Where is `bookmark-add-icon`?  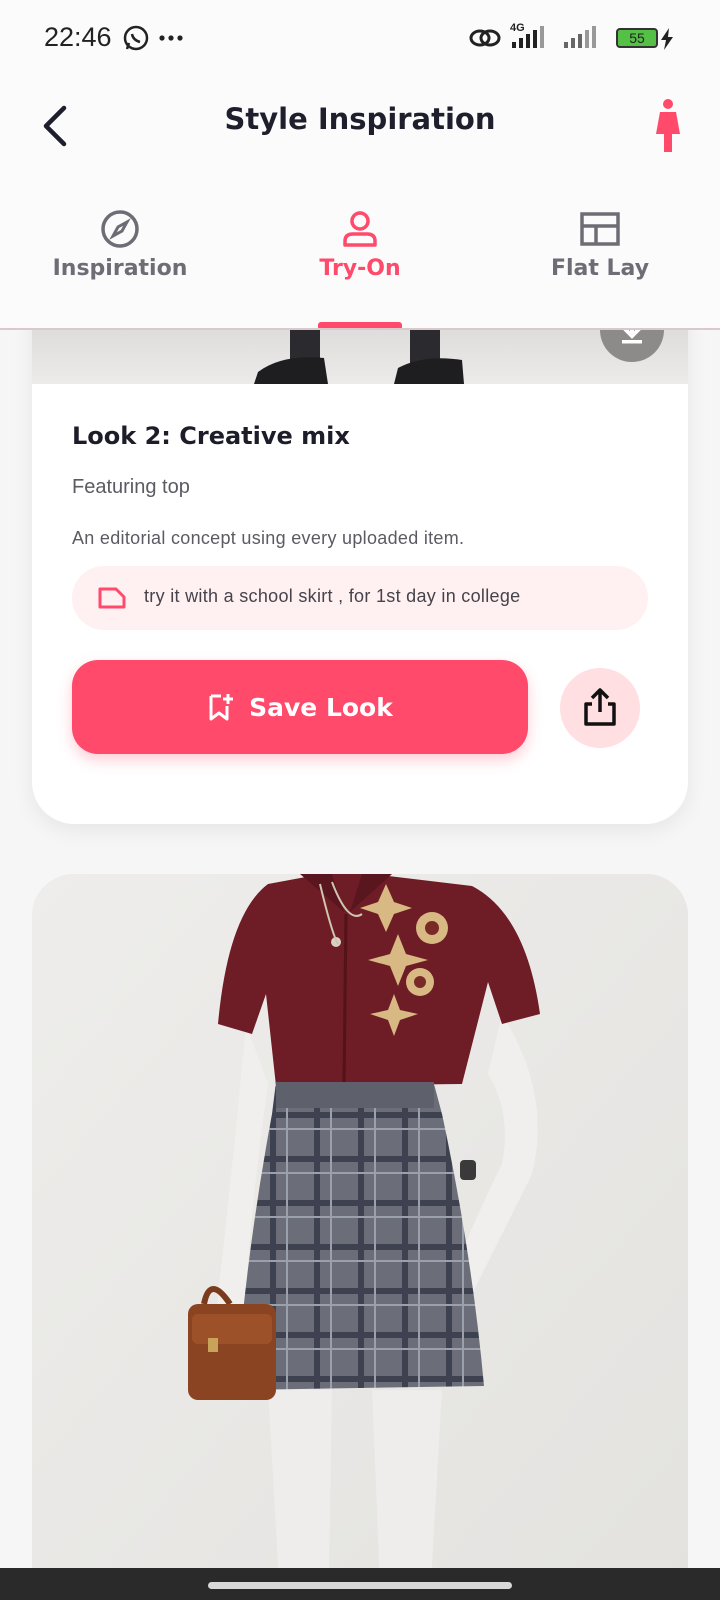
bookmark-add-icon is located at coordinates (221, 707).